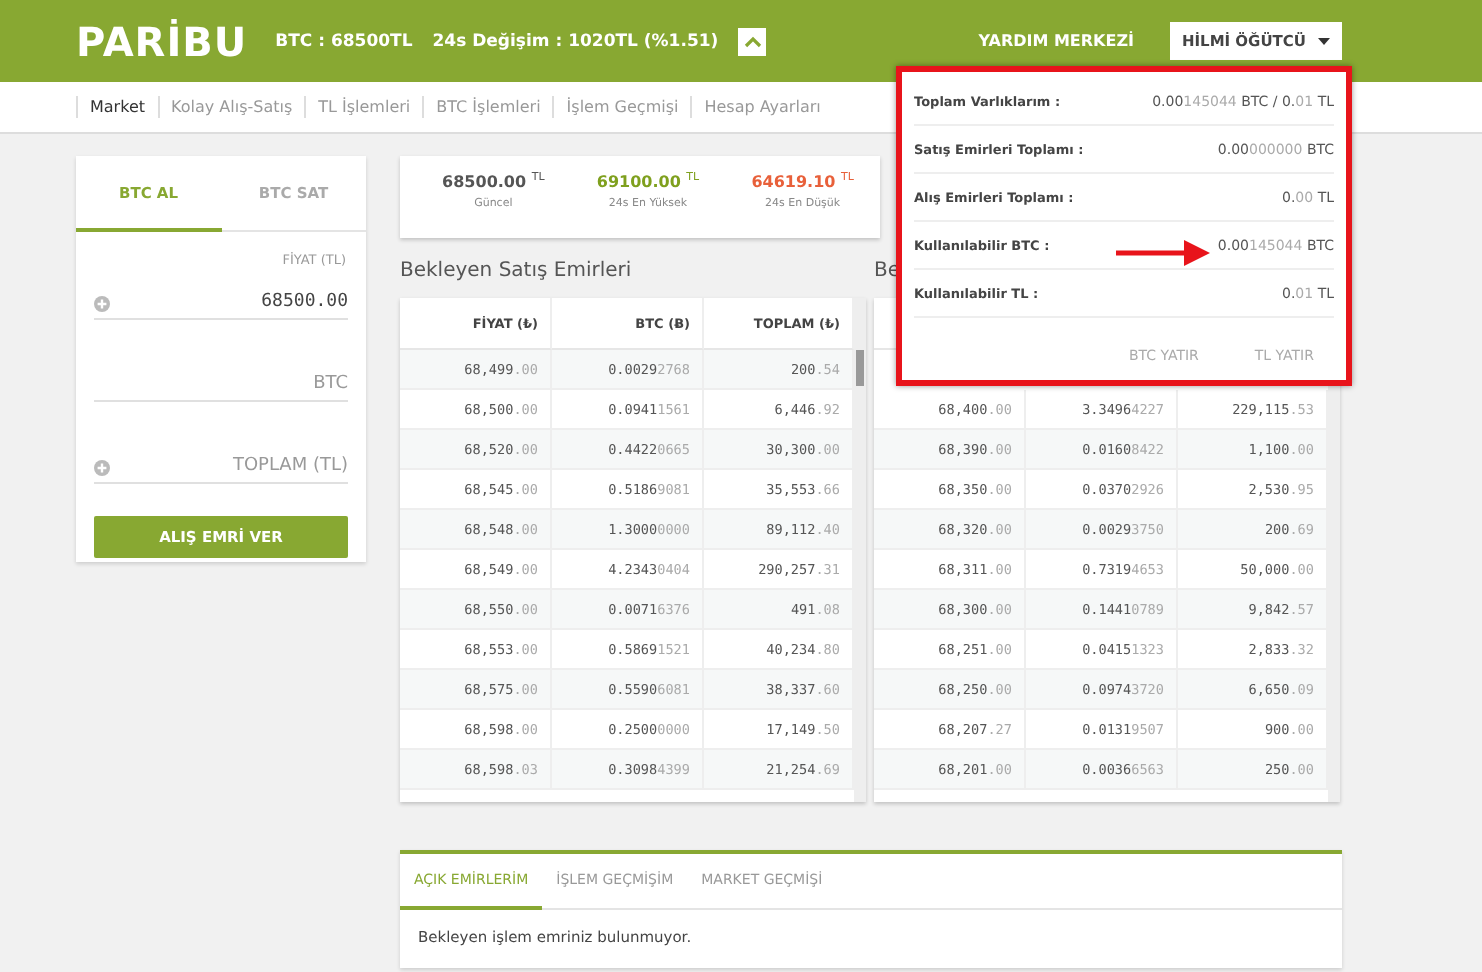 This screenshot has height=972, width=1482. What do you see at coordinates (761, 107) in the screenshot?
I see `nav-link: Hesap Ayarları` at bounding box center [761, 107].